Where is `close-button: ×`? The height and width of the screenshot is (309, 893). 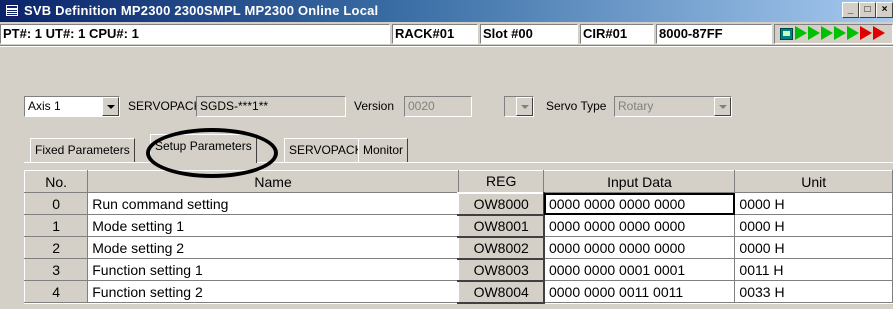
close-button: × is located at coordinates (884, 10).